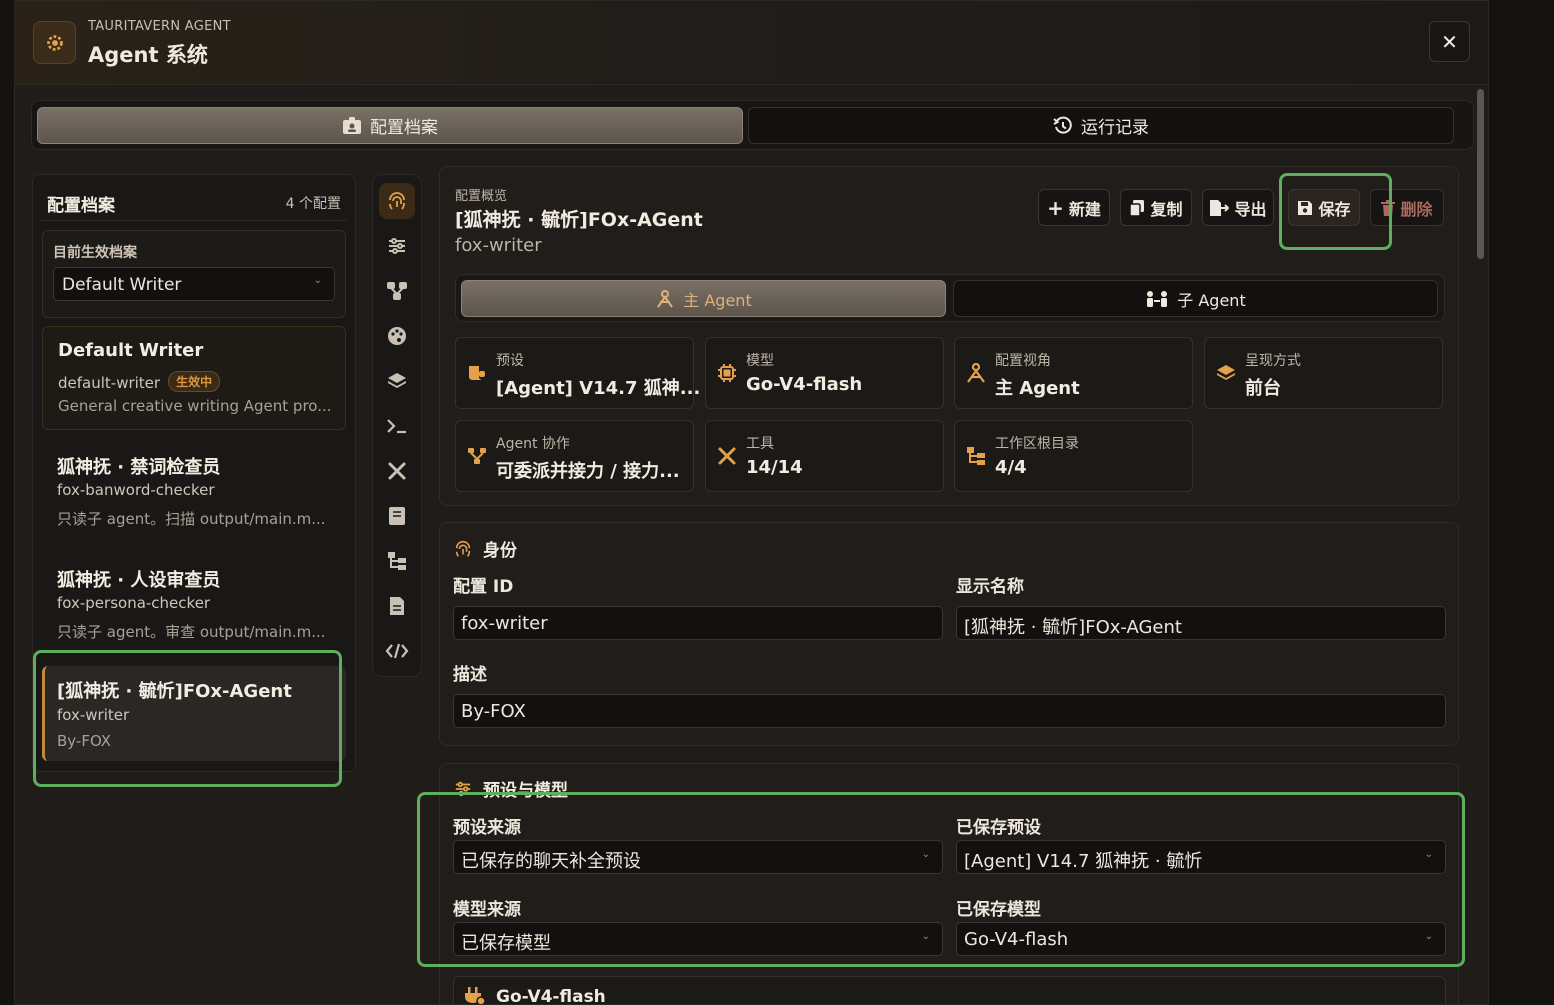 This screenshot has height=1005, width=1554. I want to click on nodes-icon, so click(397, 291).